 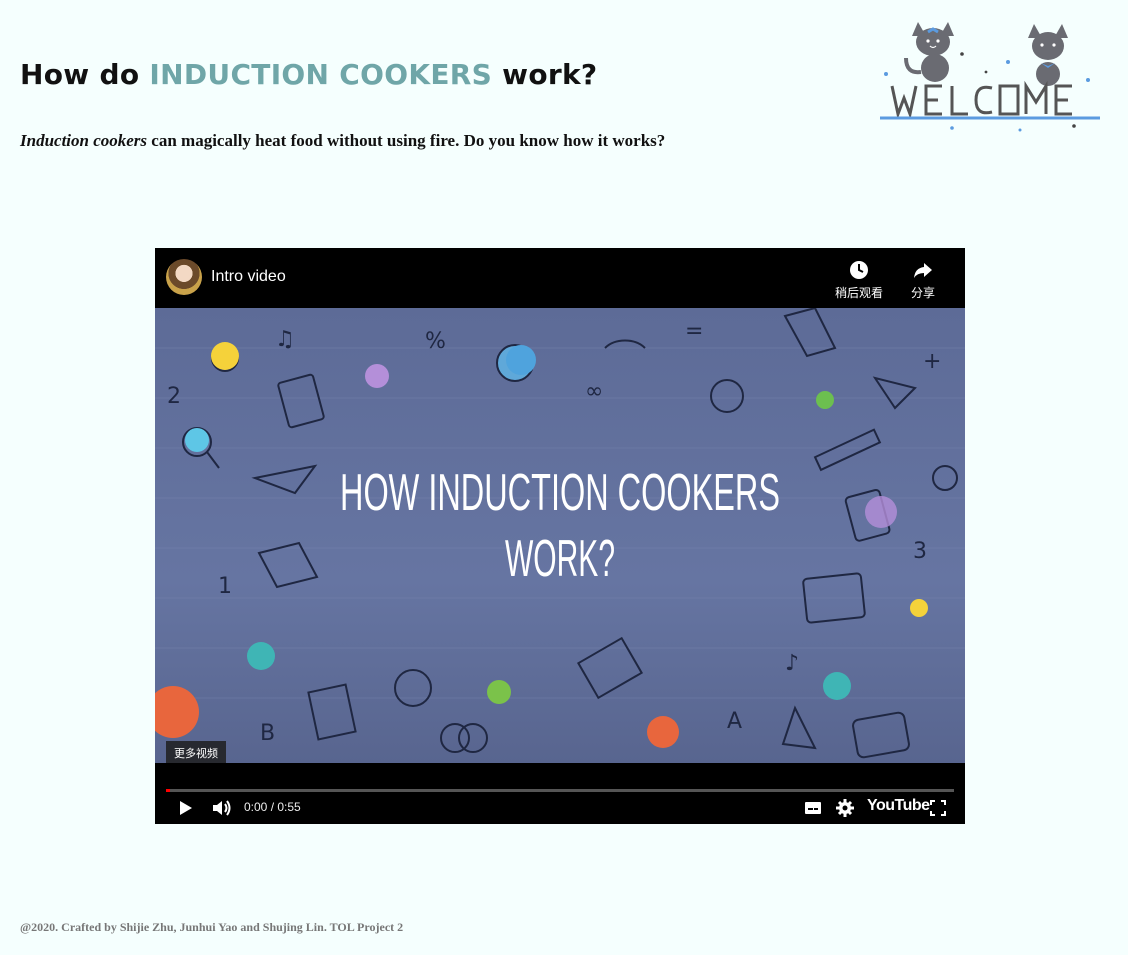 What do you see at coordinates (922, 293) in the screenshot?
I see `share-label: 分享` at bounding box center [922, 293].